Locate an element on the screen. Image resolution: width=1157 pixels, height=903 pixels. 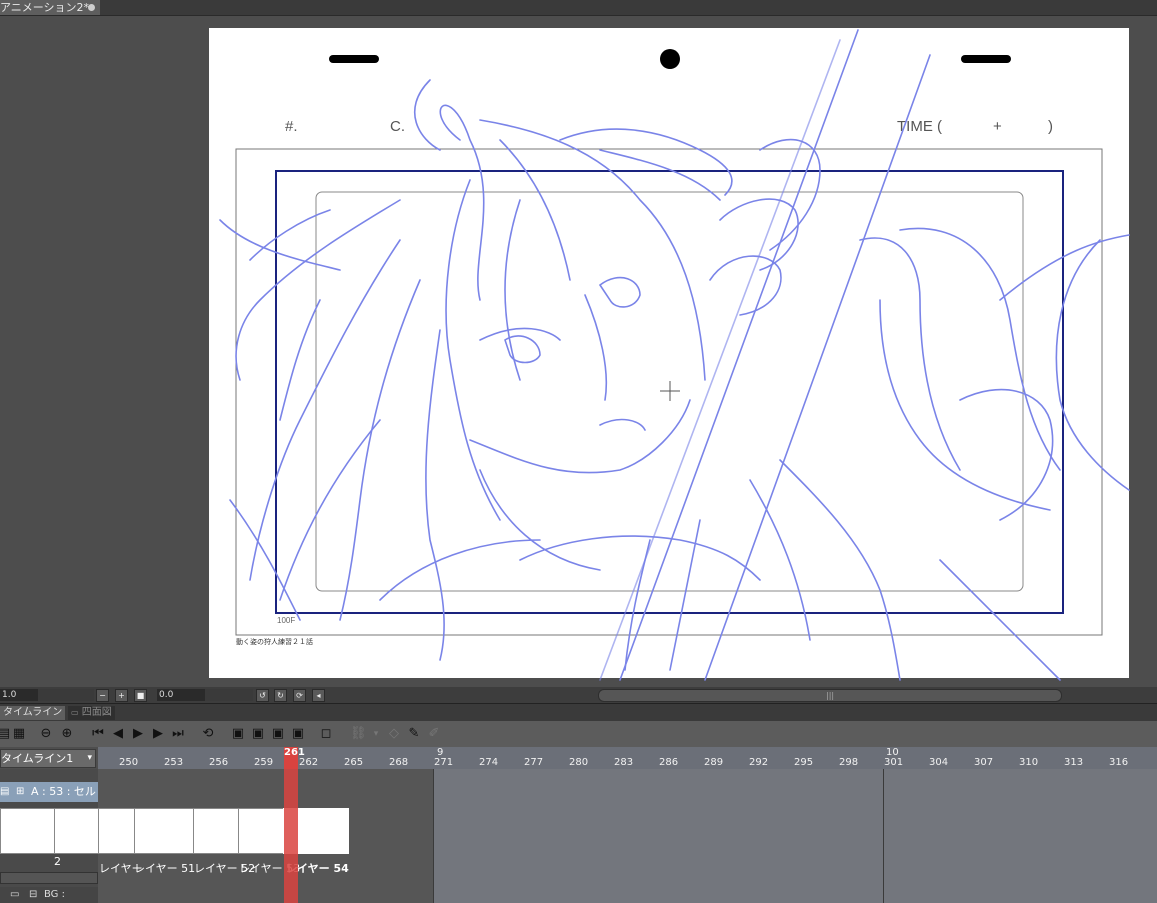
chevron-down-icon: ▾ is located at coordinates (89, 758).